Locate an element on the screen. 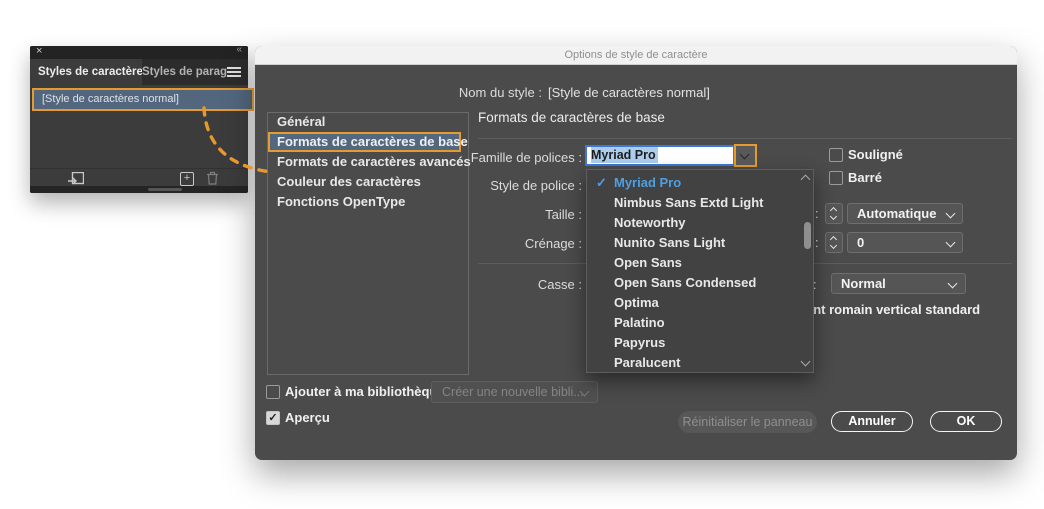 The height and width of the screenshot is (509, 1044). add-to-library-label: Ajouter à ma bibliothèque is located at coordinates (365, 391).